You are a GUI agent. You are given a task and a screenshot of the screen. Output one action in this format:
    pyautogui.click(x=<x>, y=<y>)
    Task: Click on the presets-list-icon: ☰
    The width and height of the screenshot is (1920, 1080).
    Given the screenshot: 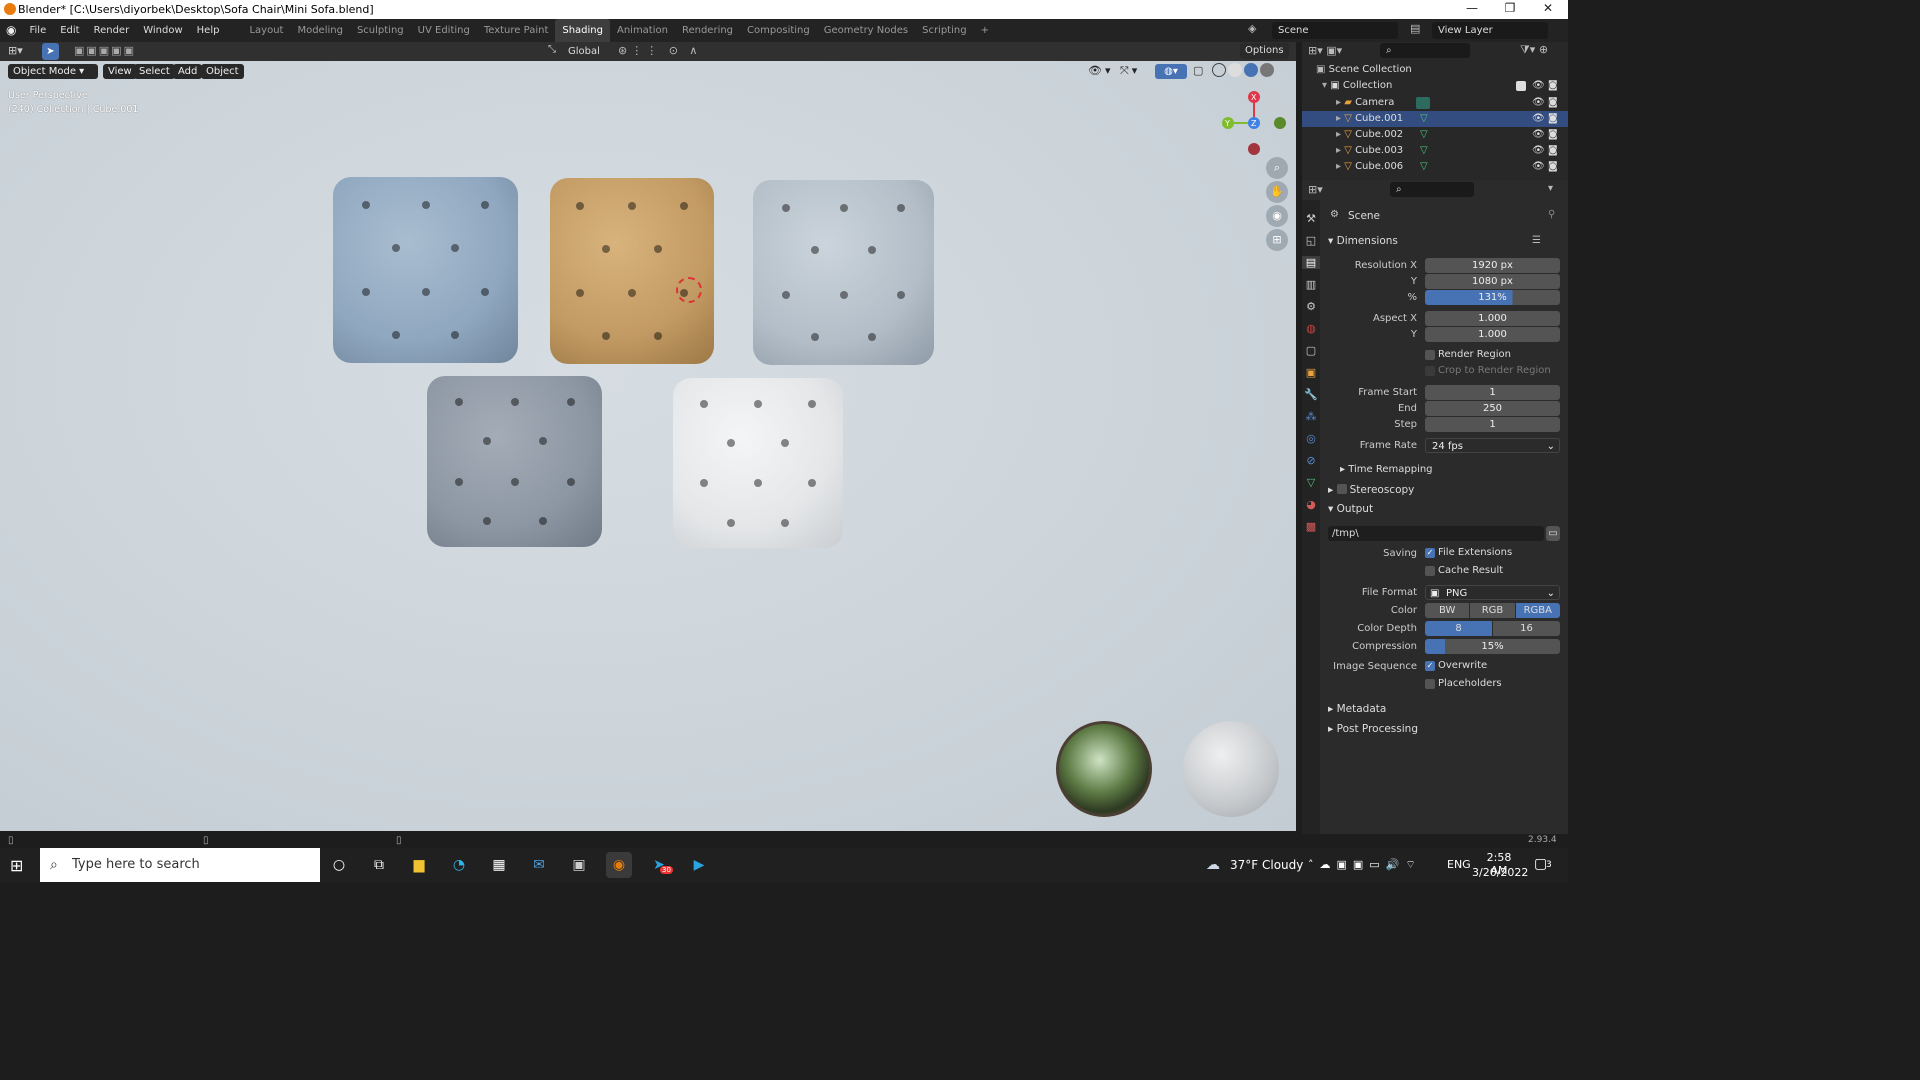 What is the action you would take?
    pyautogui.click(x=1536, y=240)
    